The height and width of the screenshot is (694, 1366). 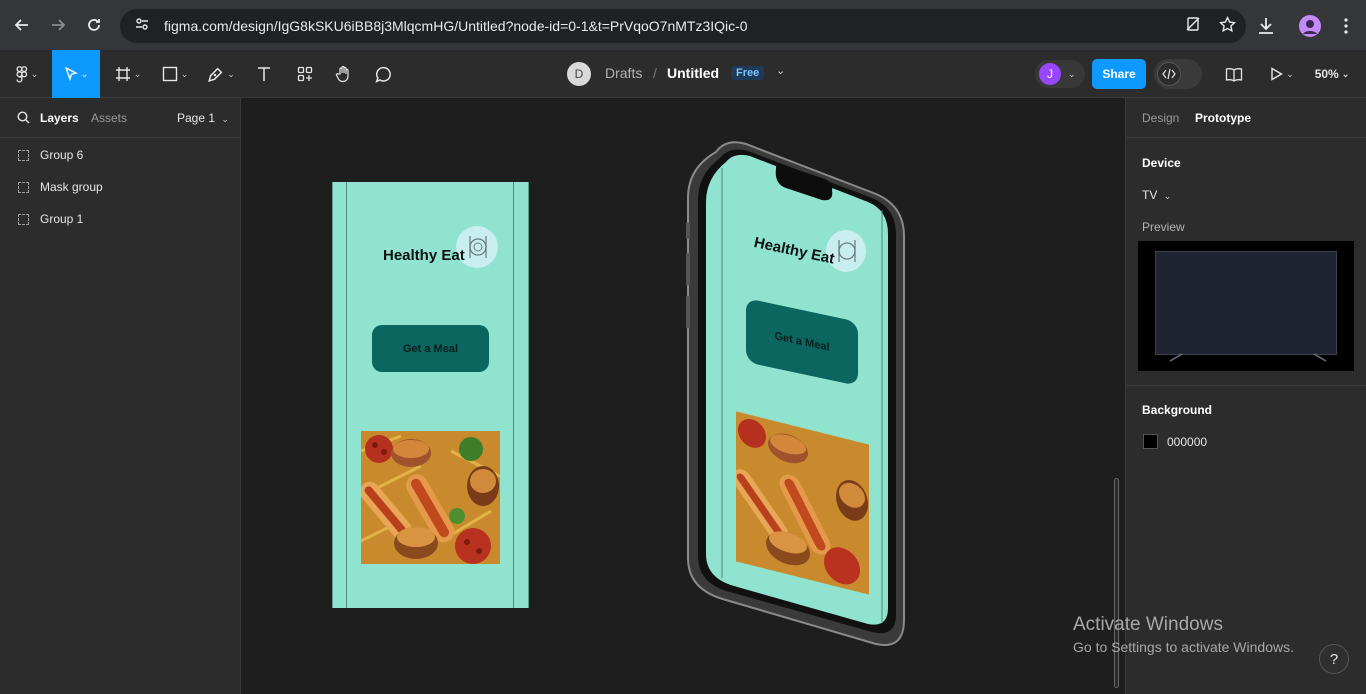 What do you see at coordinates (94, 25) in the screenshot?
I see `reload-icon` at bounding box center [94, 25].